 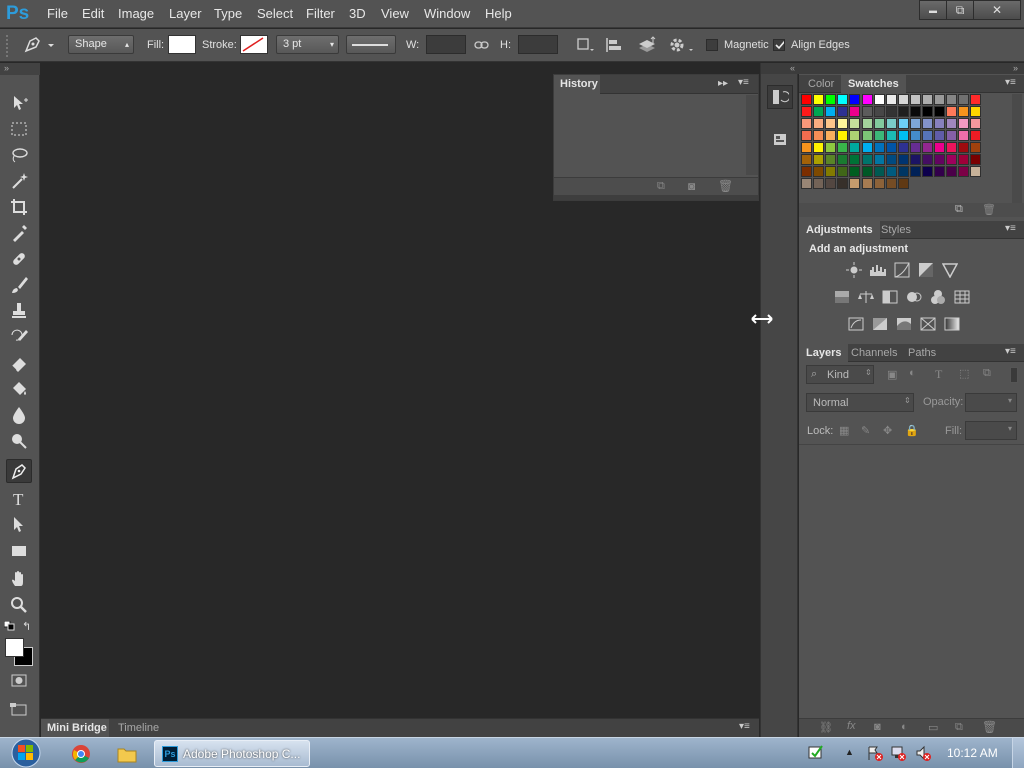 What do you see at coordinates (856, 324) in the screenshot?
I see `invert-icon` at bounding box center [856, 324].